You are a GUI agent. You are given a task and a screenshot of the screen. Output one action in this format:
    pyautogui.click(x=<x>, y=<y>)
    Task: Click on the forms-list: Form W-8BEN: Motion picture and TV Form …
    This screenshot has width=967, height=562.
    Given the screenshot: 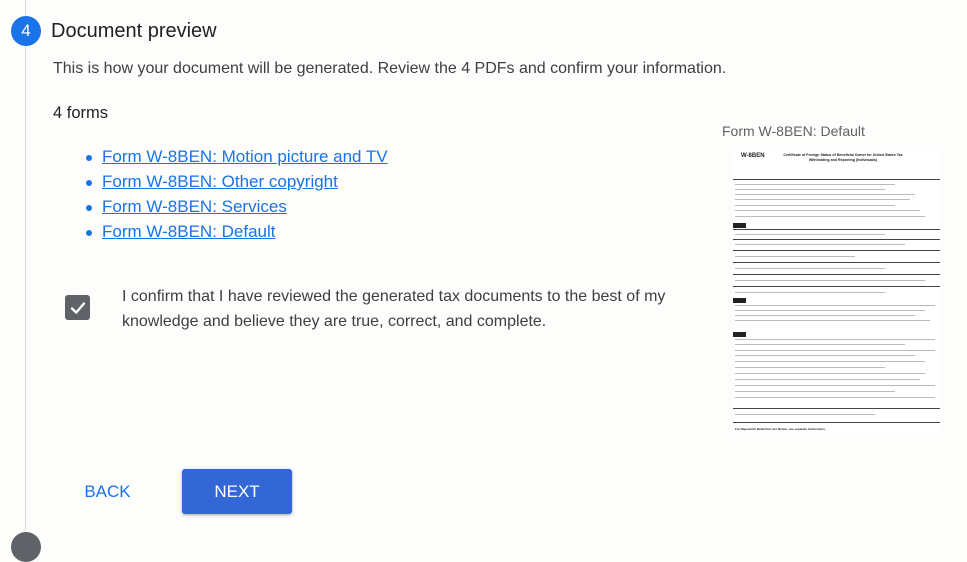 What is the action you would take?
    pyautogui.click(x=236, y=196)
    